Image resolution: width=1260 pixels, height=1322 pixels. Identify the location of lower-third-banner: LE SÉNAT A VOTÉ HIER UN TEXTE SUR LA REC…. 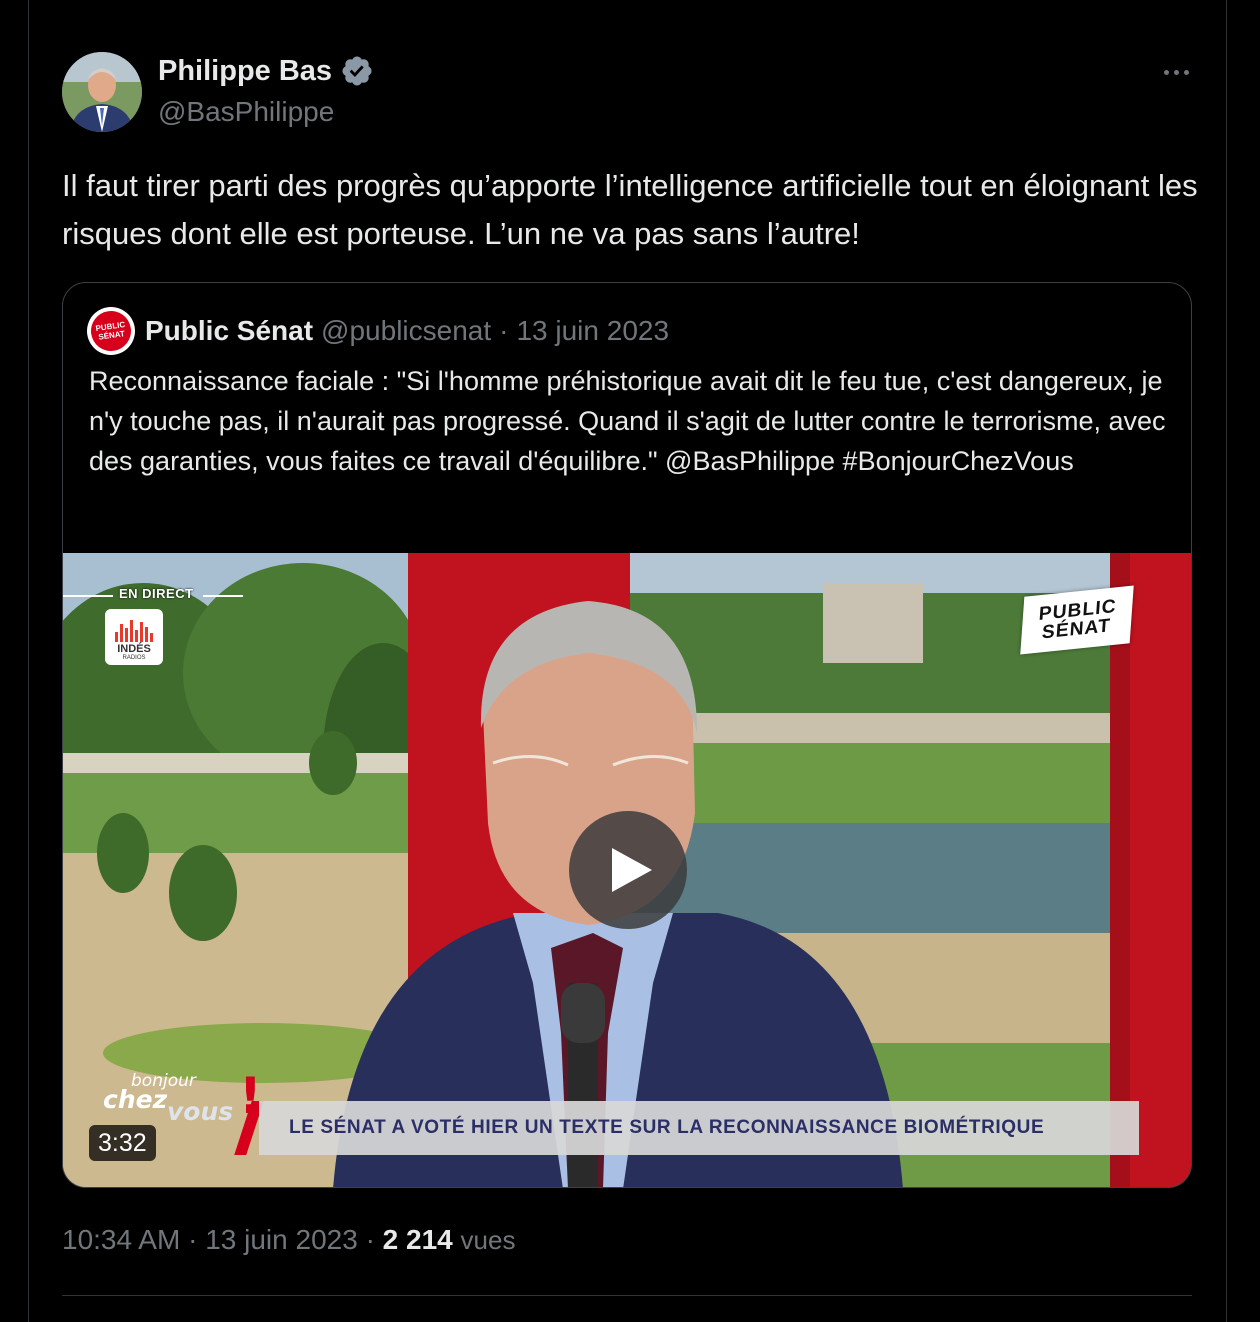
(699, 1128).